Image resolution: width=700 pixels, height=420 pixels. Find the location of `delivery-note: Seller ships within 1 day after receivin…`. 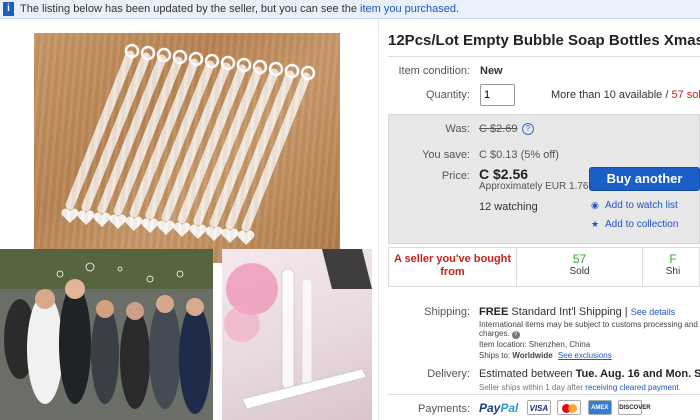

delivery-note: Seller ships within 1 day after receivin… is located at coordinates (580, 387).